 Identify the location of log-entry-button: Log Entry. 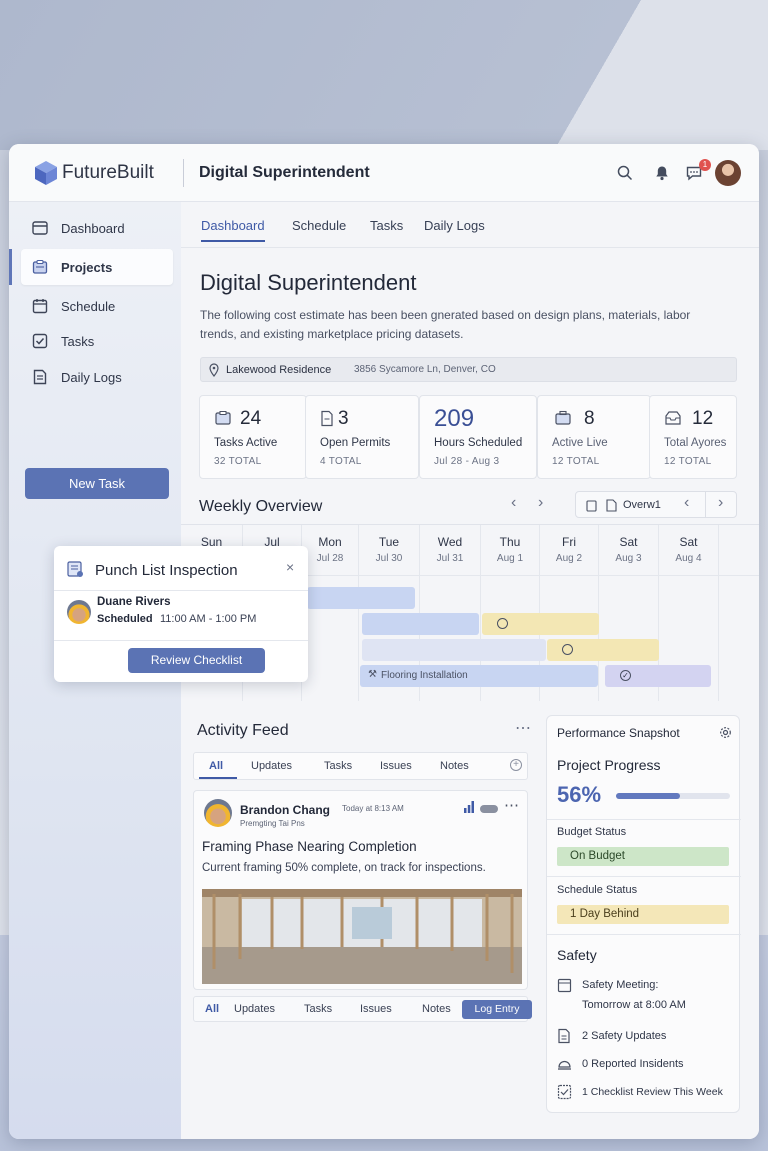
(497, 1009).